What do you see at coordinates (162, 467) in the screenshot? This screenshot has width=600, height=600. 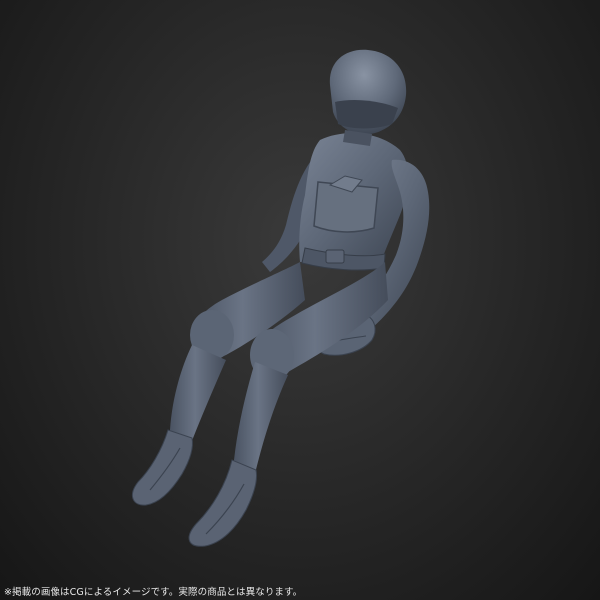 I see `left-boot` at bounding box center [162, 467].